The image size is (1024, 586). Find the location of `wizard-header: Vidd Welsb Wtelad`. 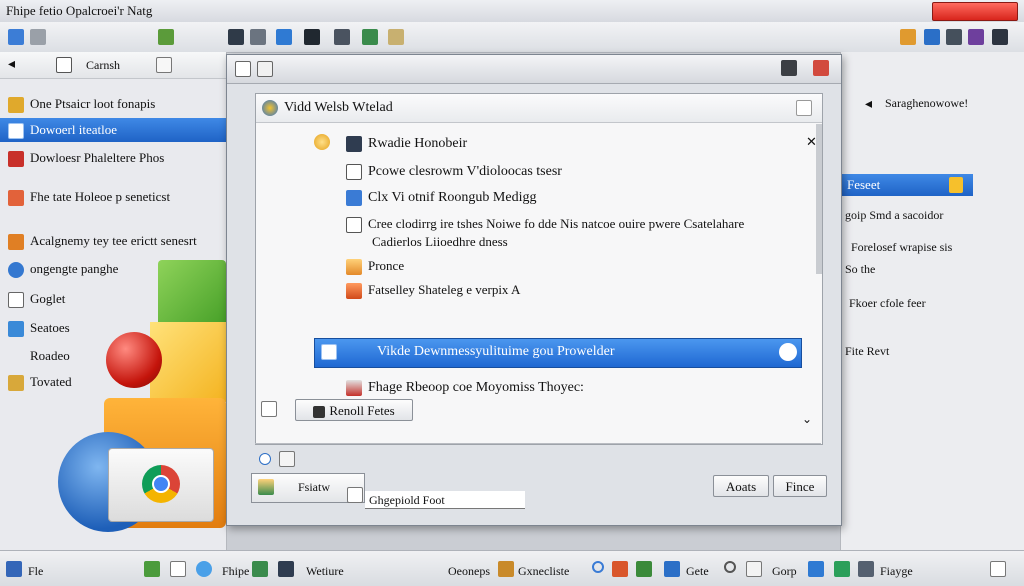

wizard-header: Vidd Welsb Wtelad is located at coordinates (539, 108).